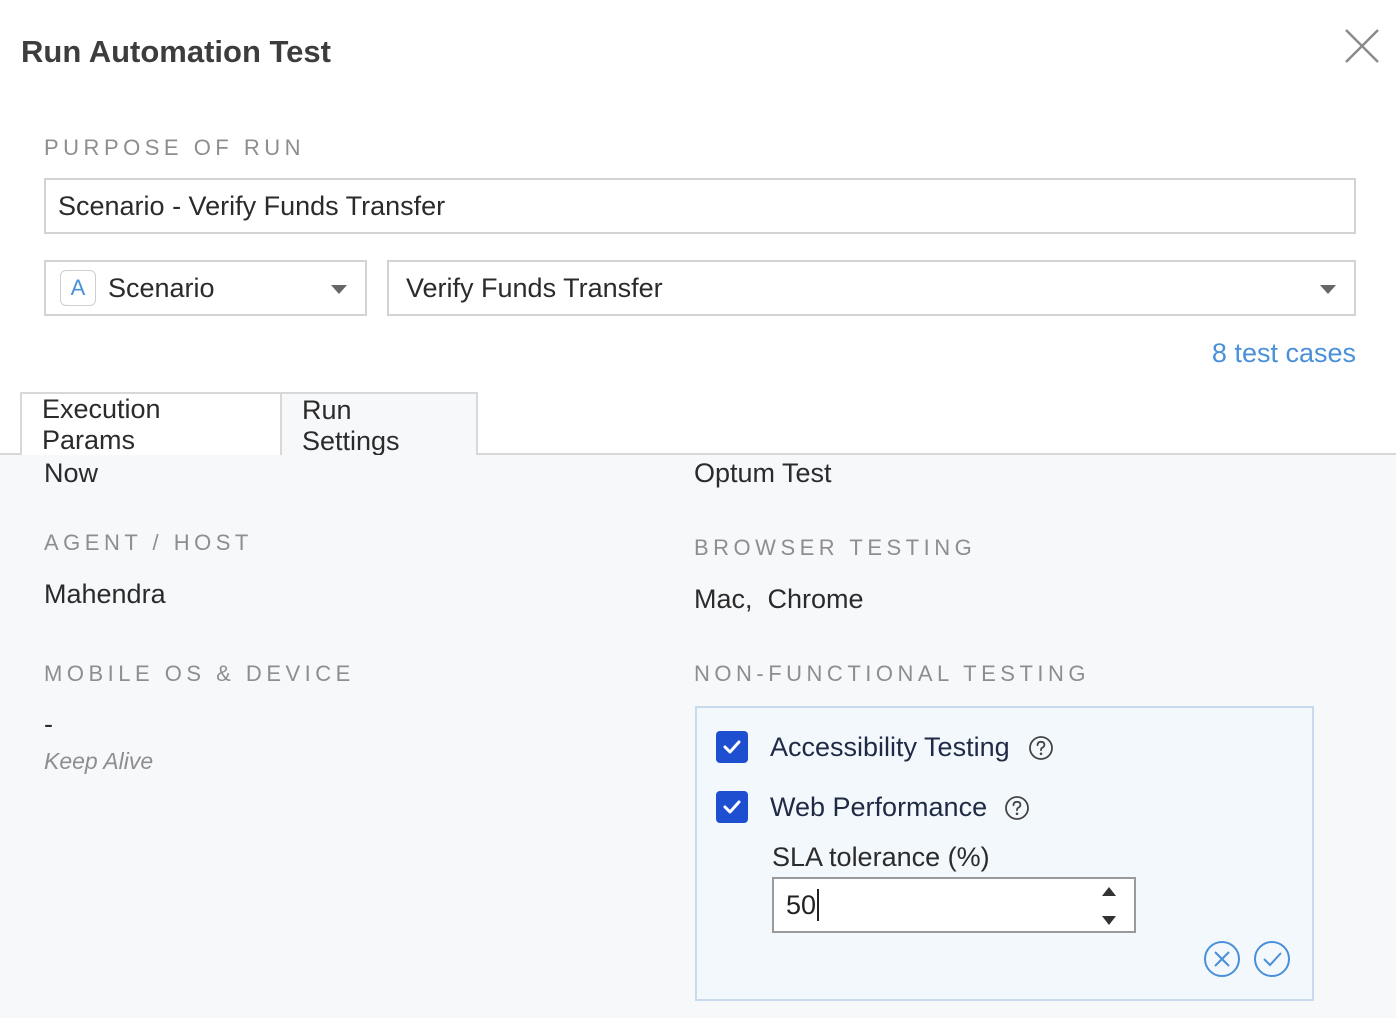 The width and height of the screenshot is (1396, 1018). I want to click on sla-tolerance-label: SLA tolerance (%), so click(881, 857).